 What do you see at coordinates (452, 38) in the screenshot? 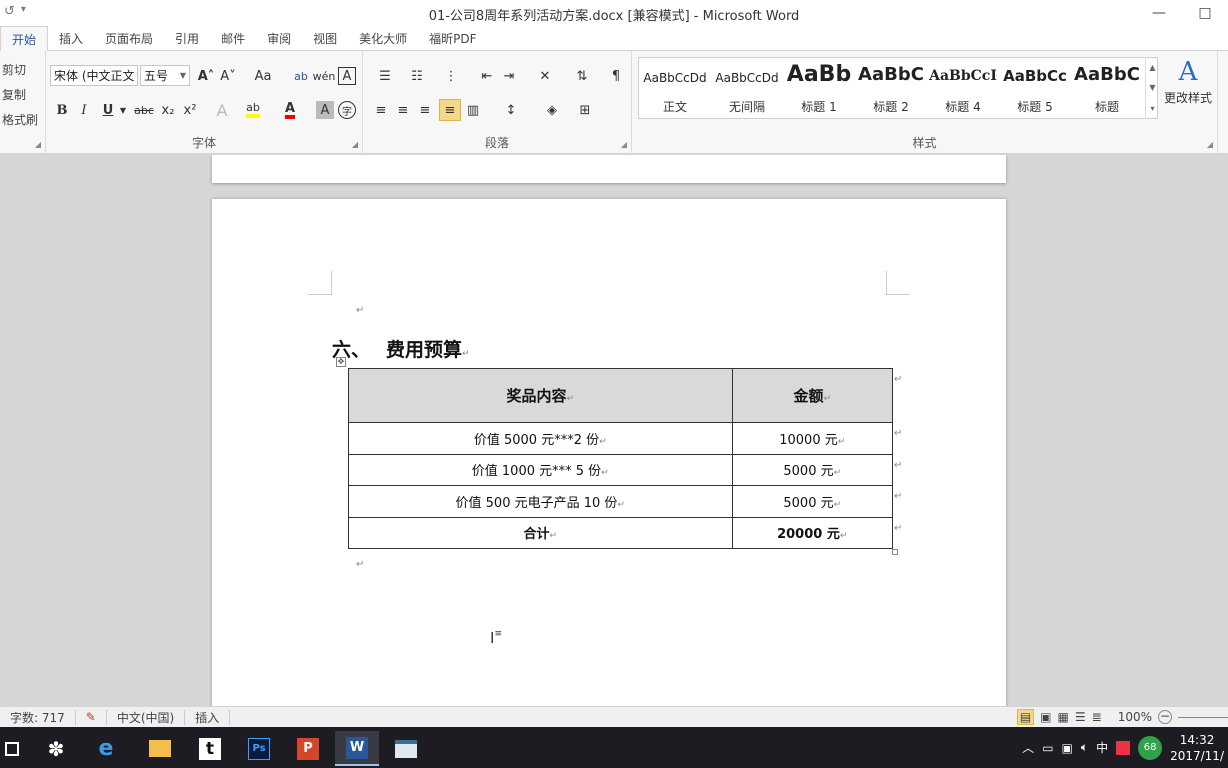
I see `tab-foxit-pdf: 福昕PDF` at bounding box center [452, 38].